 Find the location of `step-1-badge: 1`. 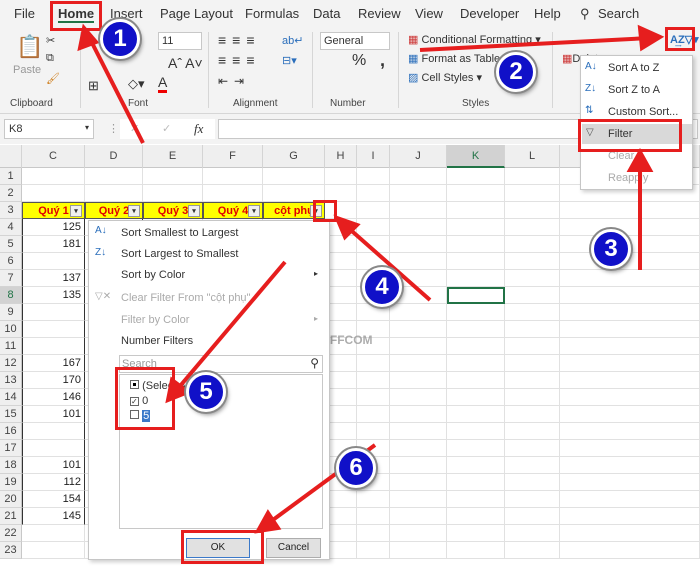

step-1-badge: 1 is located at coordinates (120, 39).